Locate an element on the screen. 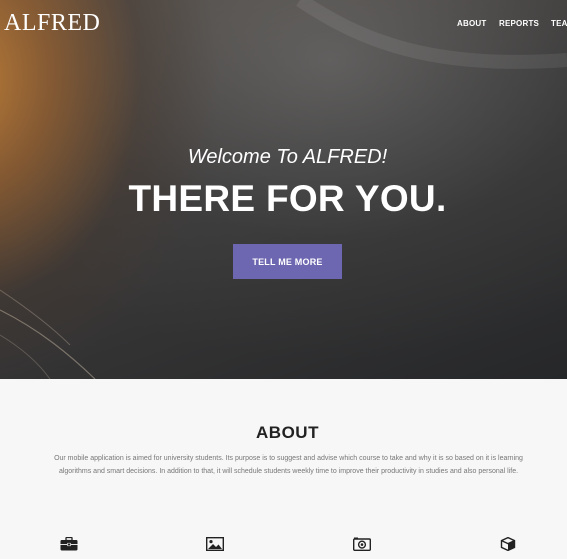  nav-link-reports: REPORTS is located at coordinates (519, 23).